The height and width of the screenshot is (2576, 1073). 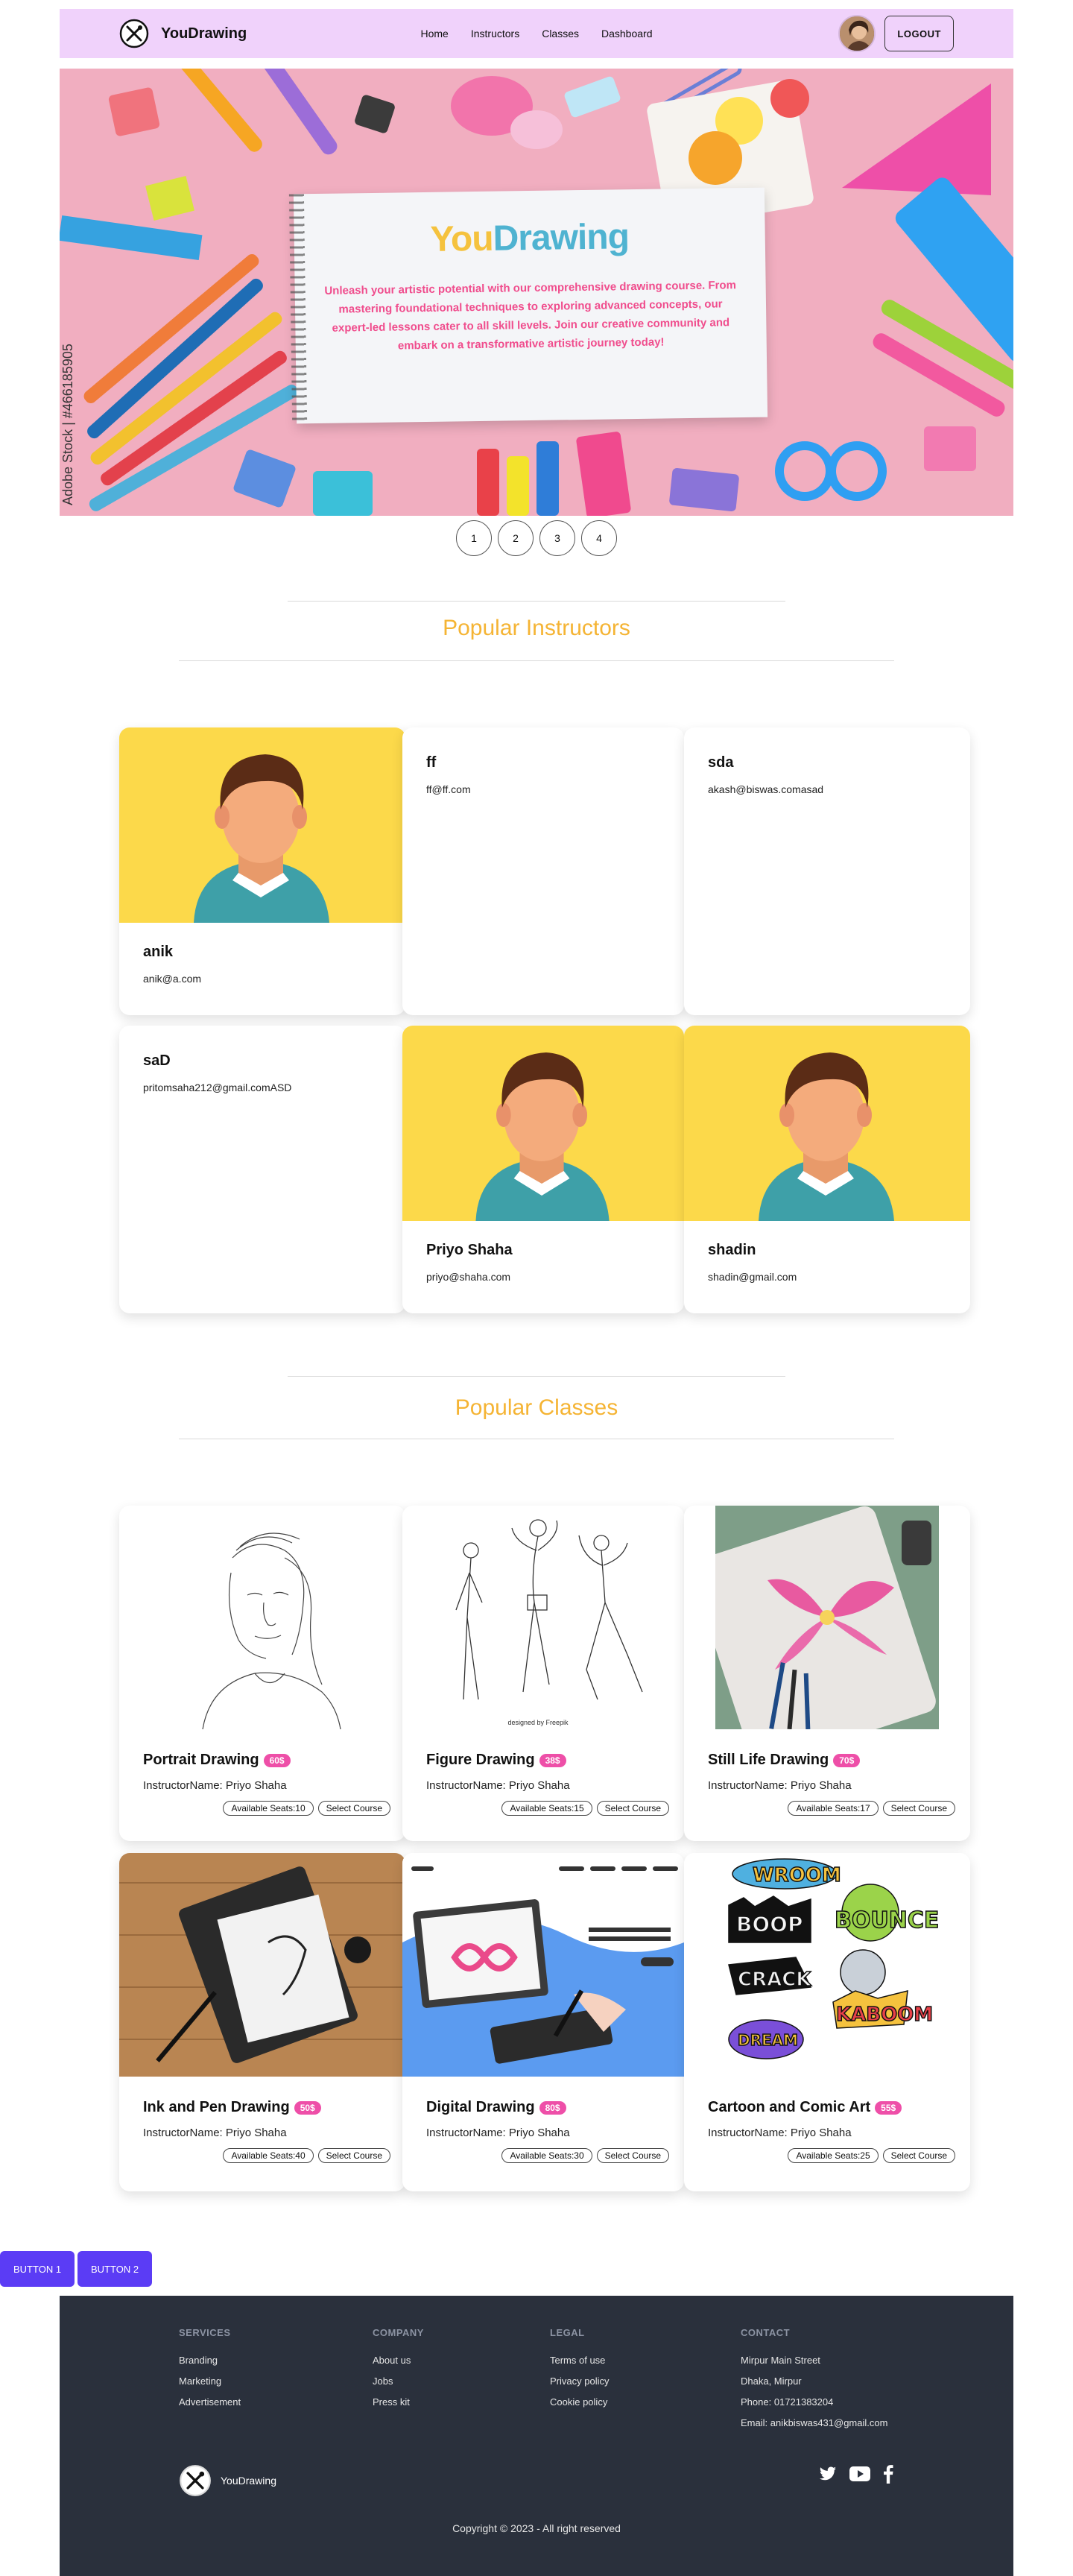 I want to click on class-image-figure: designed by Freepik, so click(x=541, y=1617).